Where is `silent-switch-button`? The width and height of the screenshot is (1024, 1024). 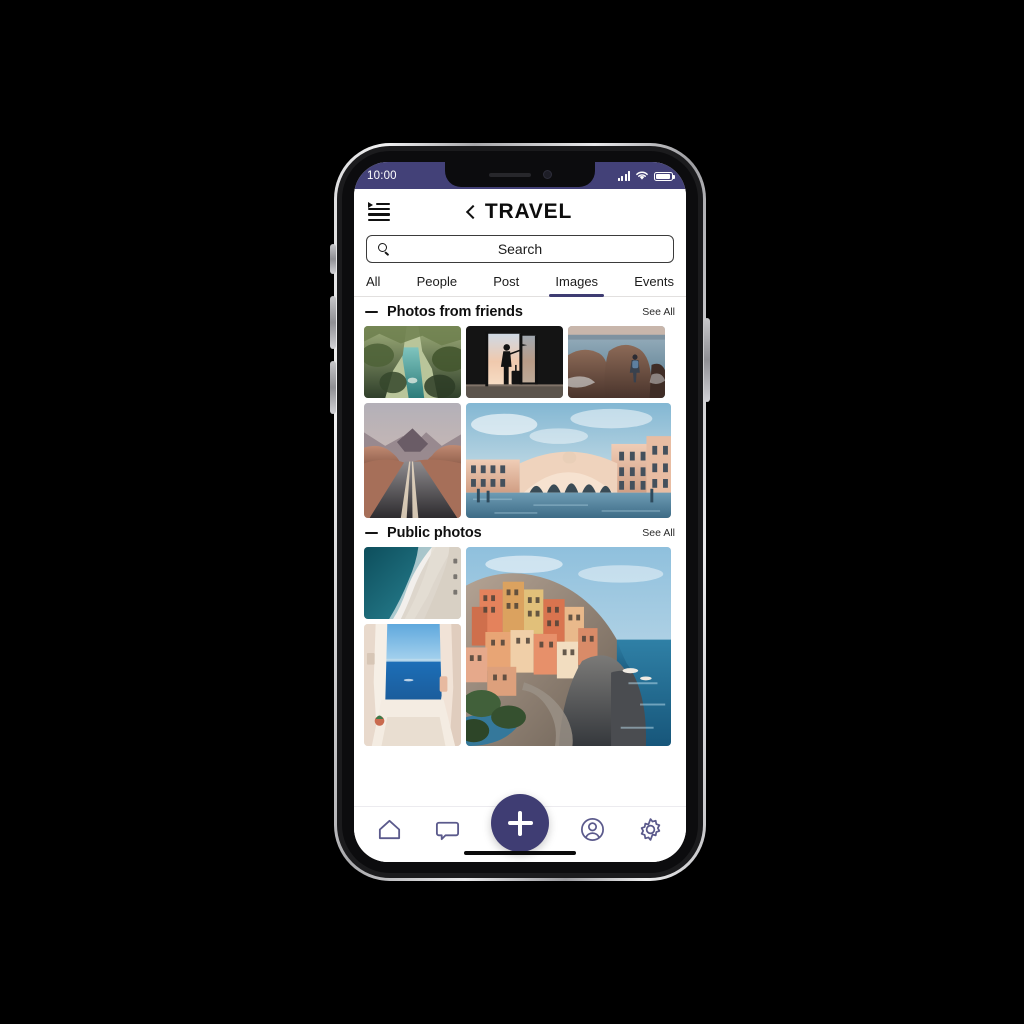
silent-switch-button is located at coordinates (333, 259).